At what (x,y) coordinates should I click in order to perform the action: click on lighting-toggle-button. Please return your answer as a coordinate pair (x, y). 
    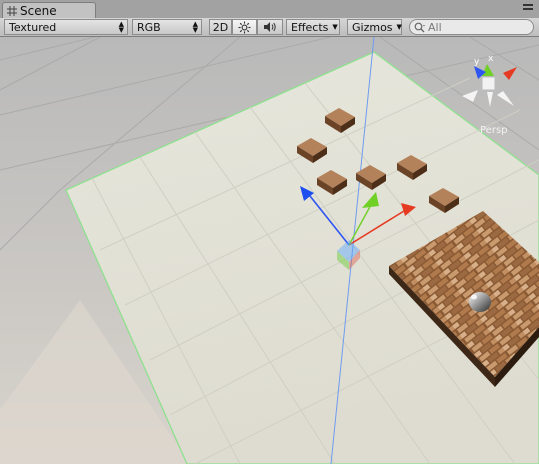
    Looking at the image, I should click on (244, 27).